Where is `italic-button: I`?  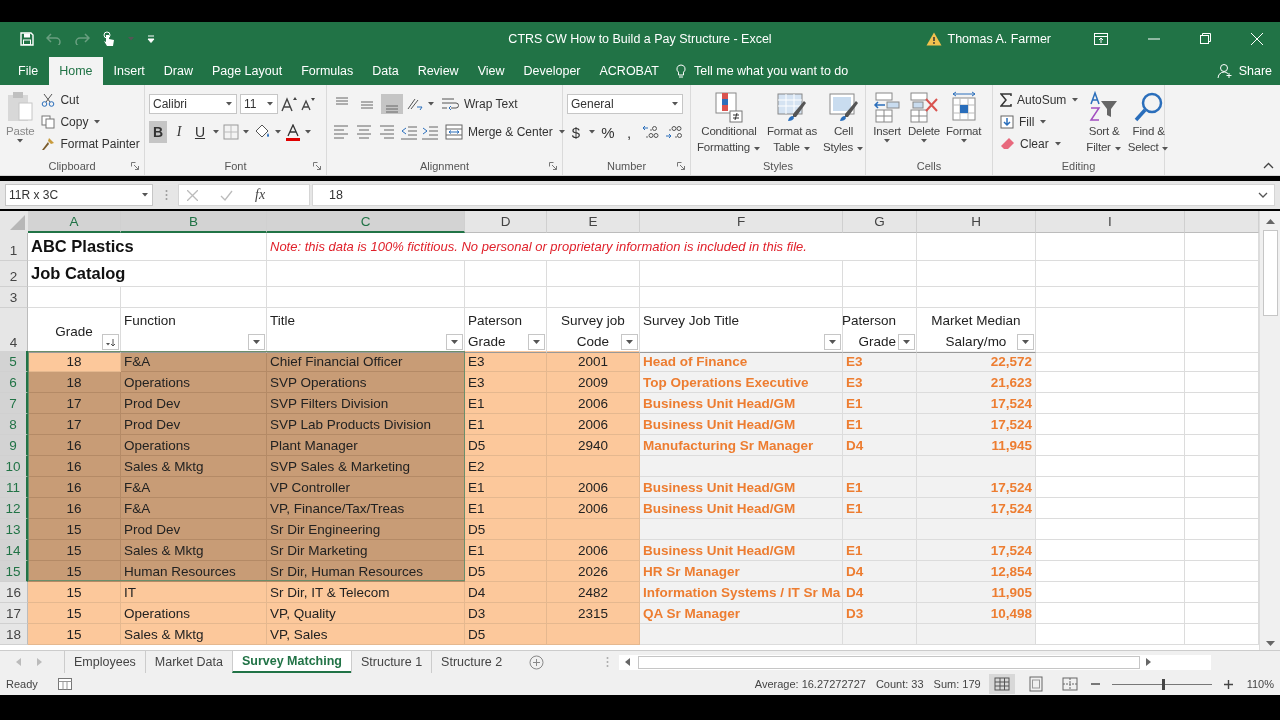 italic-button: I is located at coordinates (179, 132).